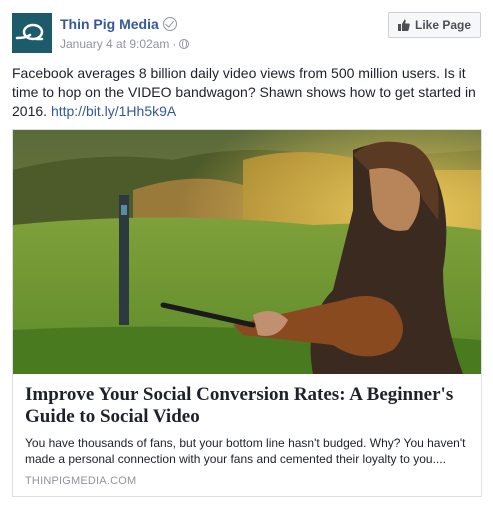  Describe the element at coordinates (114, 44) in the screenshot. I see `post-timestamp: January 4 at 9:02am` at that location.